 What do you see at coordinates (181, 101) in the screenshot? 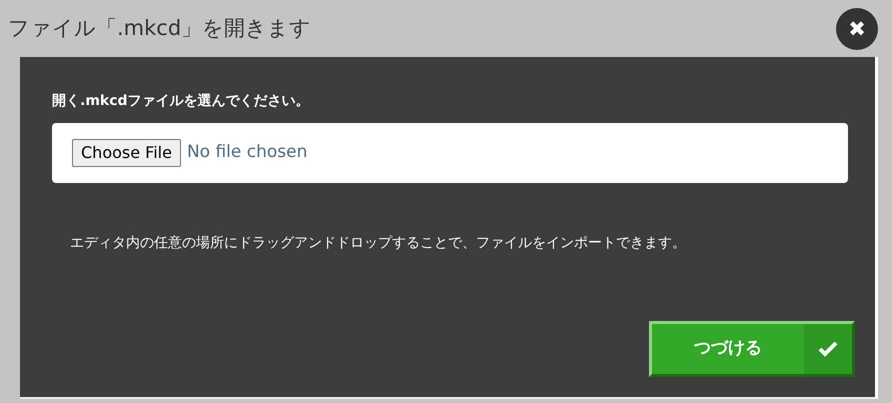
I see `file-label: 開く.mkcdファイルを選んでください。` at bounding box center [181, 101].